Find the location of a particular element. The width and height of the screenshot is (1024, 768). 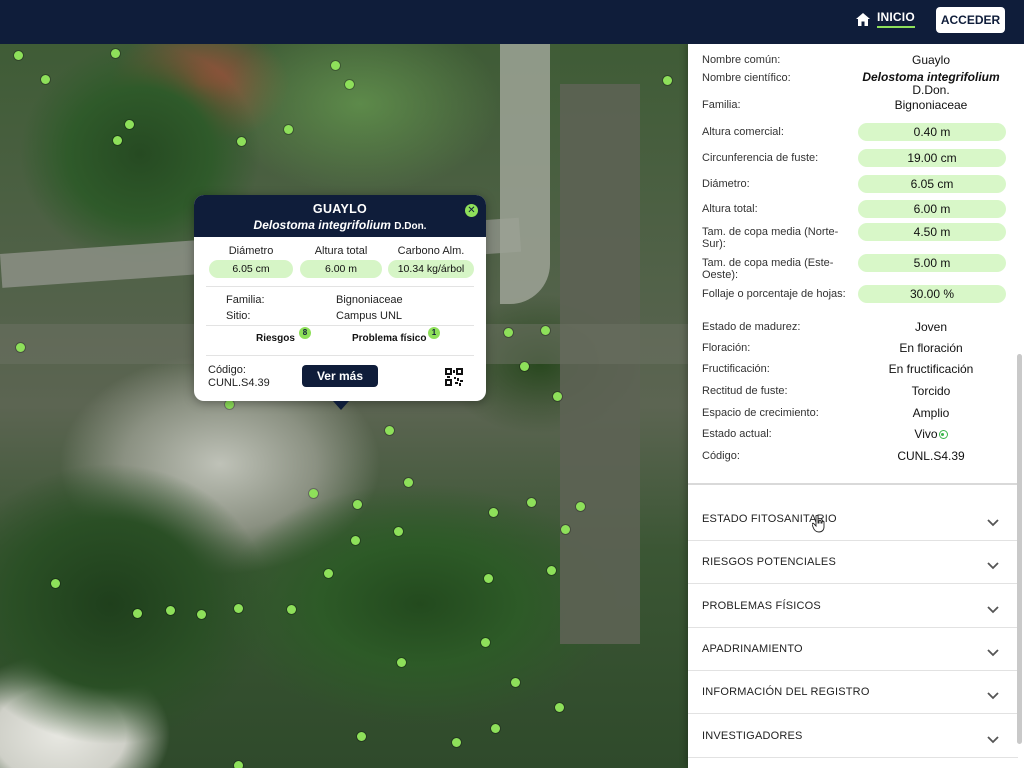

attribute-value: 0.40 m is located at coordinates (932, 132).